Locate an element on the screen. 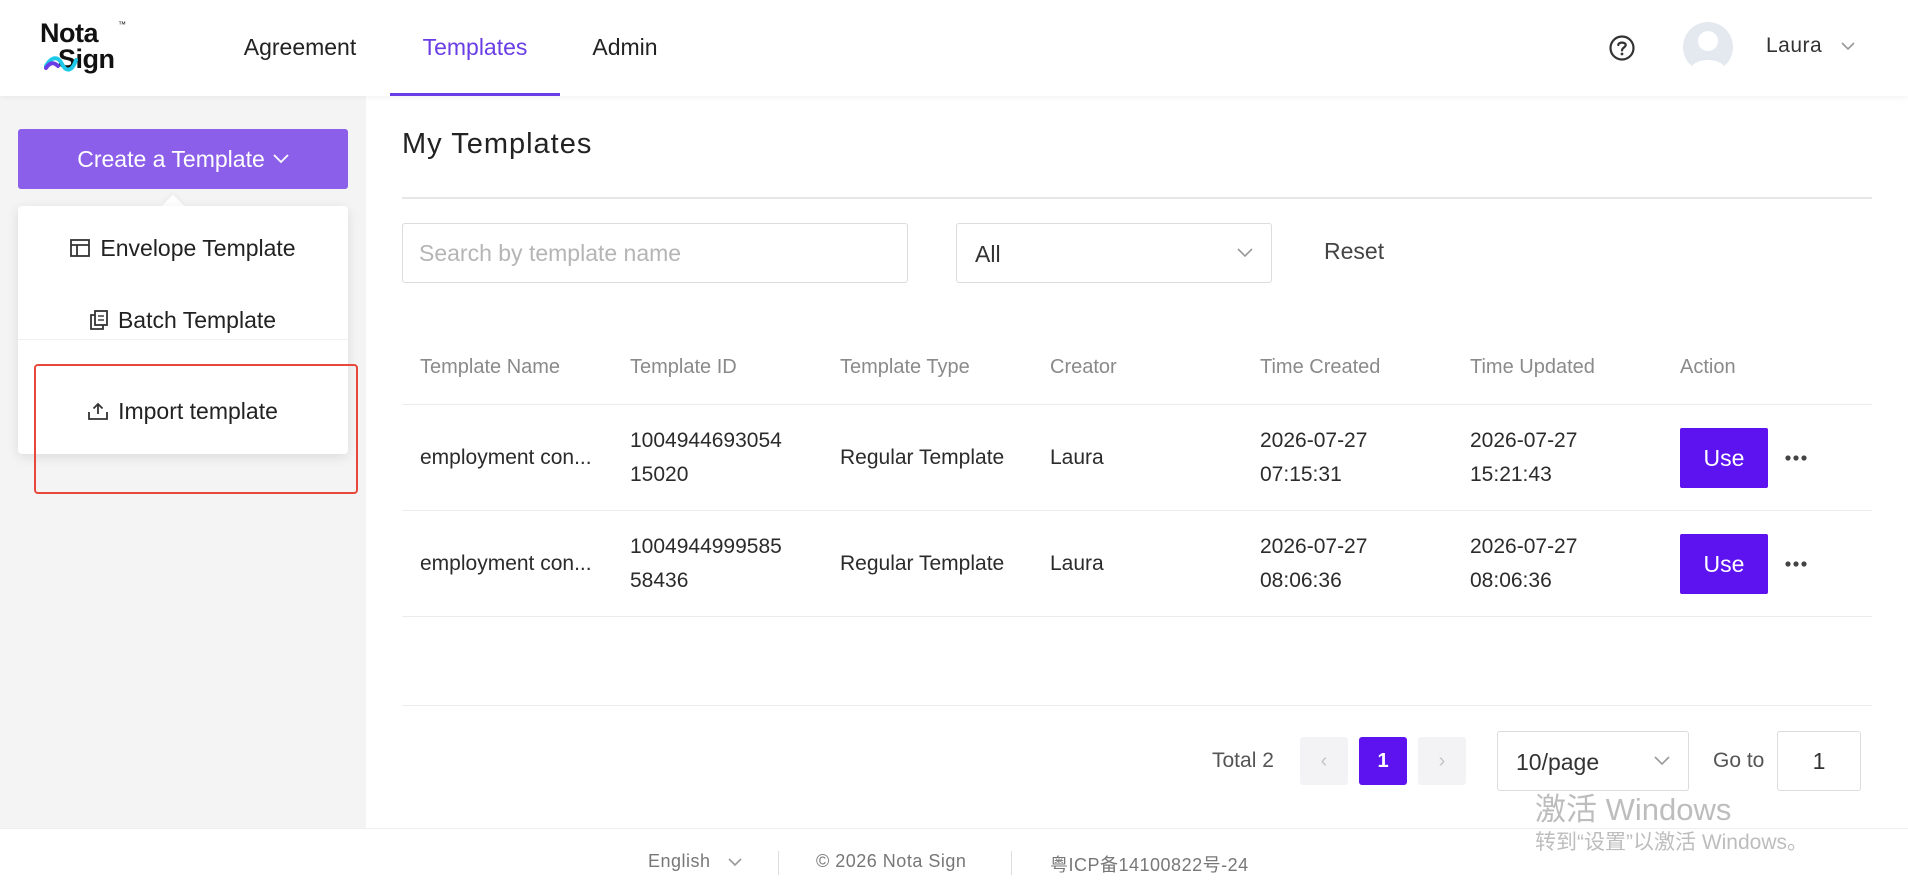 This screenshot has height=894, width=1908. goto-label: Go to is located at coordinates (1739, 760).